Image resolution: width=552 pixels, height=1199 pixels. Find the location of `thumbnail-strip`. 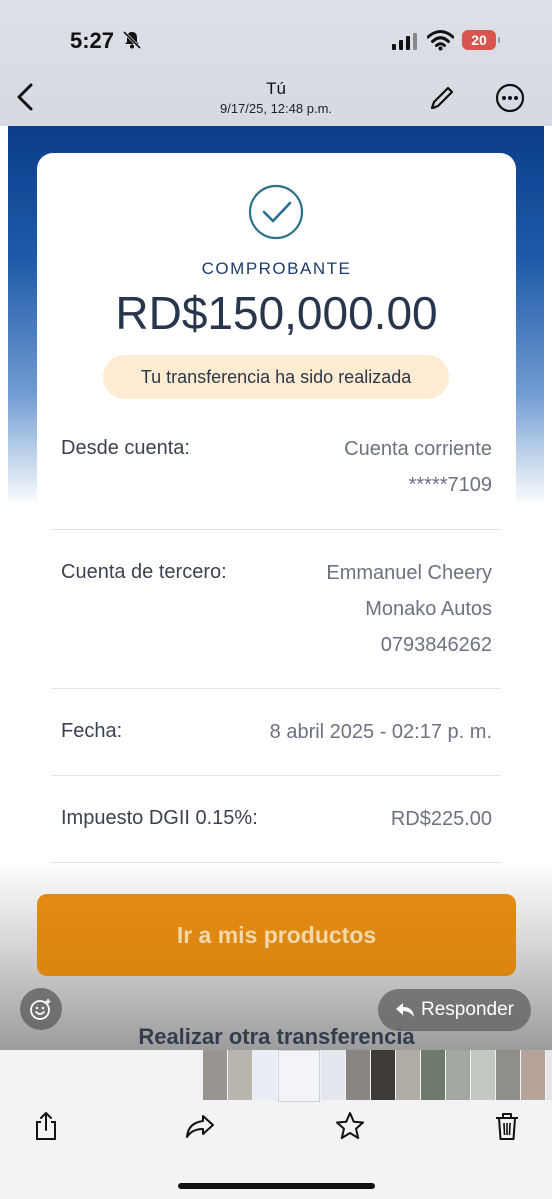

thumbnail-strip is located at coordinates (377, 1076).